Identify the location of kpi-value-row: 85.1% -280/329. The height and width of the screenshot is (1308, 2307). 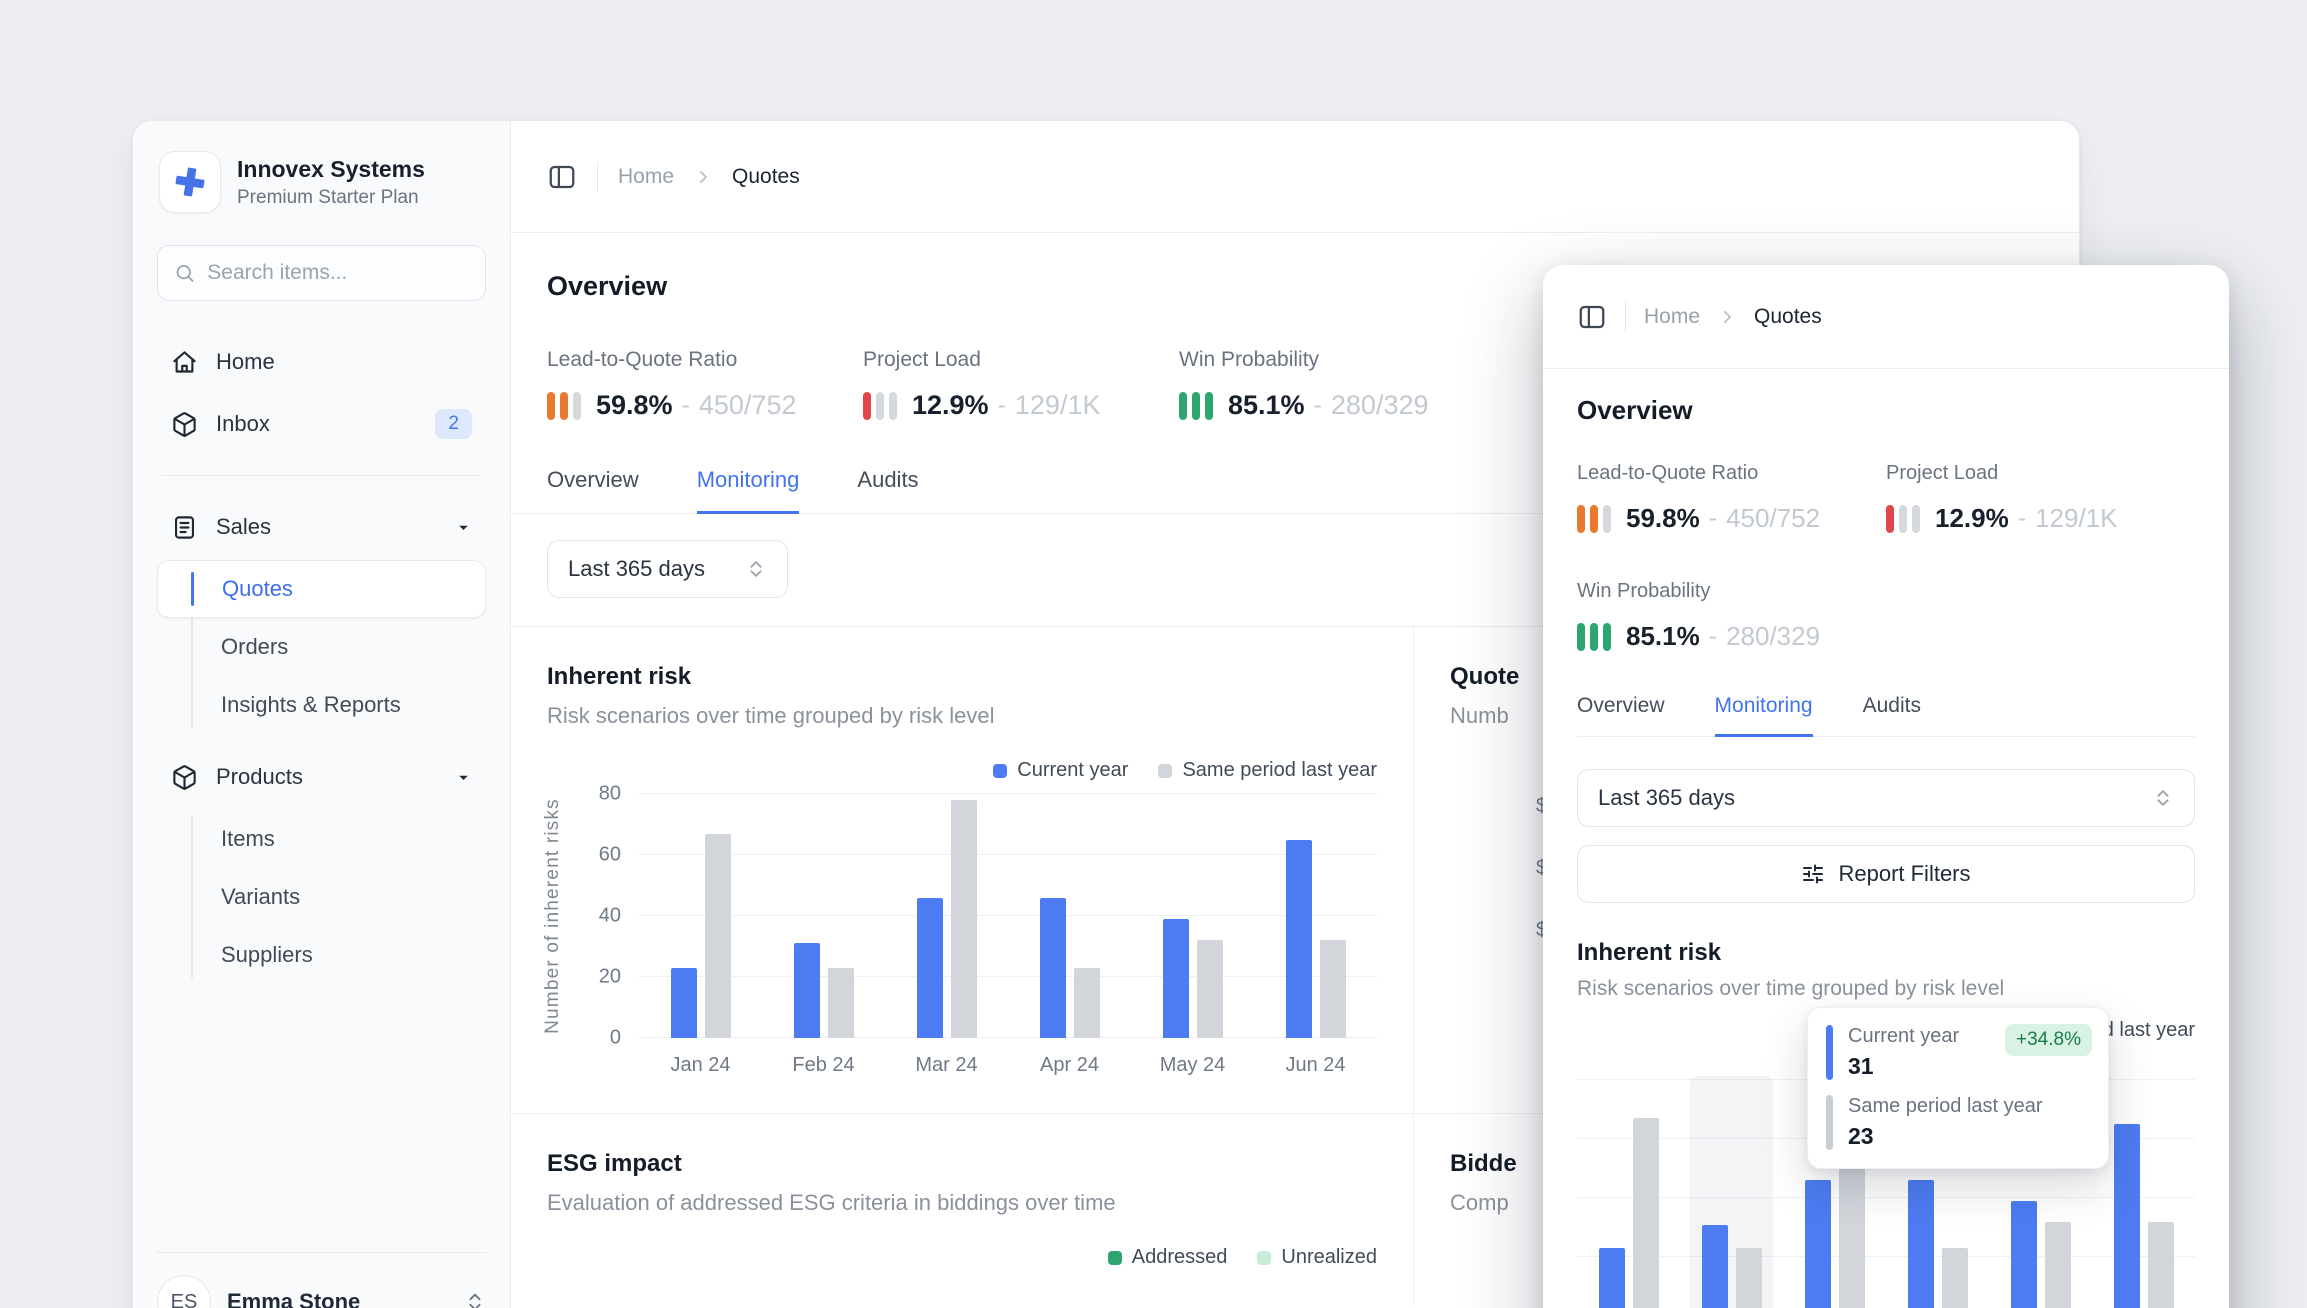
(1731, 636).